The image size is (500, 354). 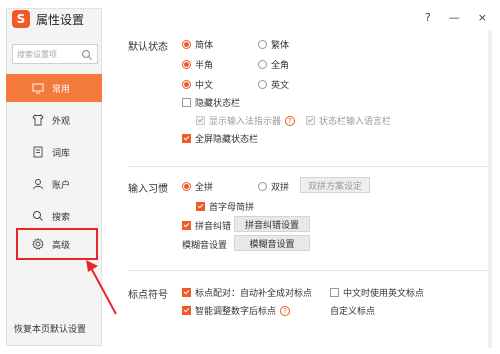 What do you see at coordinates (220, 138) in the screenshot?
I see `checkbox-fullscreen-hide: 全屏隐藏状态栏` at bounding box center [220, 138].